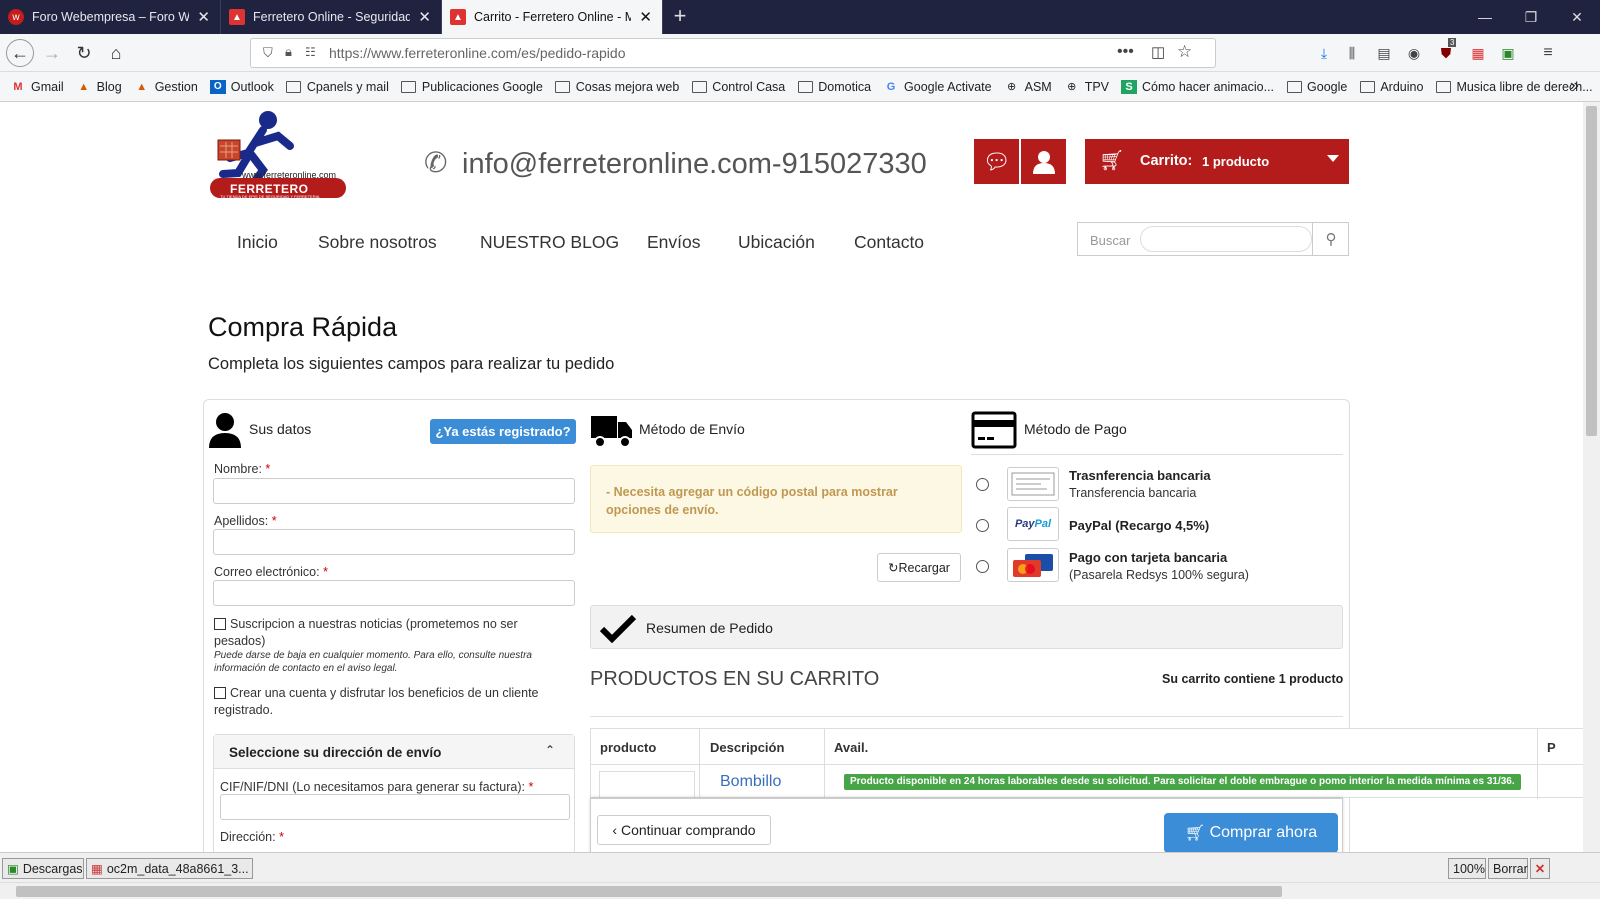 The width and height of the screenshot is (1600, 899). Describe the element at coordinates (919, 567) in the screenshot. I see `reload-button: ↻ Recargar` at that location.